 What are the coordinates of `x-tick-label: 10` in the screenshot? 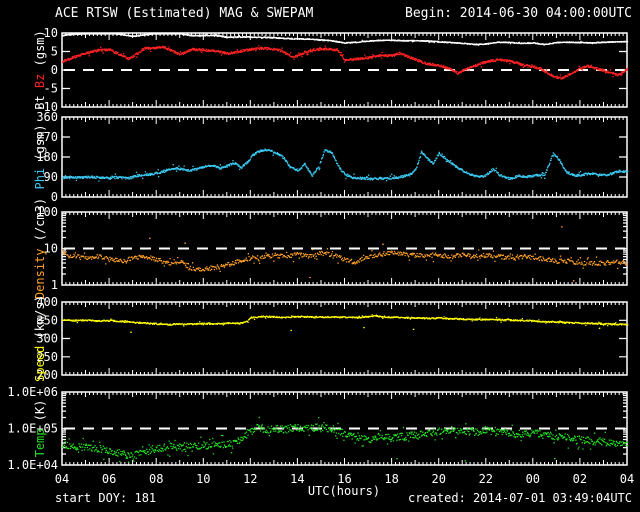 It's located at (203, 479).